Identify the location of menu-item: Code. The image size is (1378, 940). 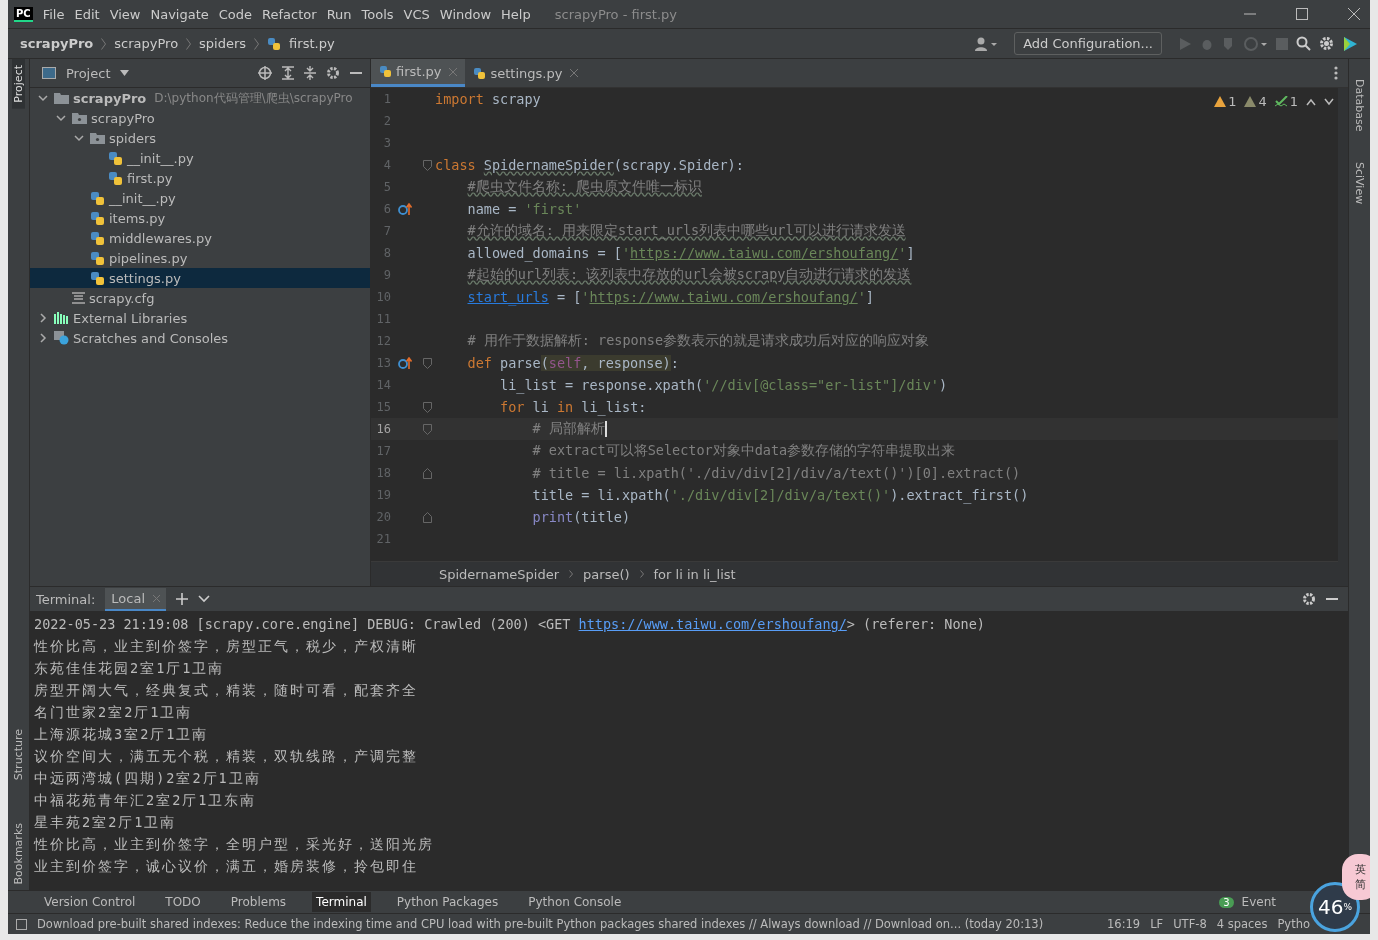
(235, 14).